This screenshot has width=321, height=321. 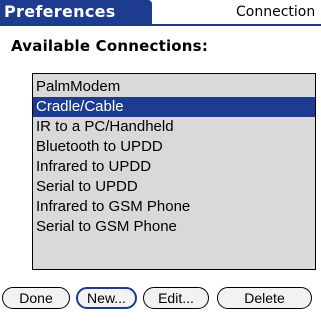 I want to click on title-bar: Preferences Connection, so click(x=160, y=13).